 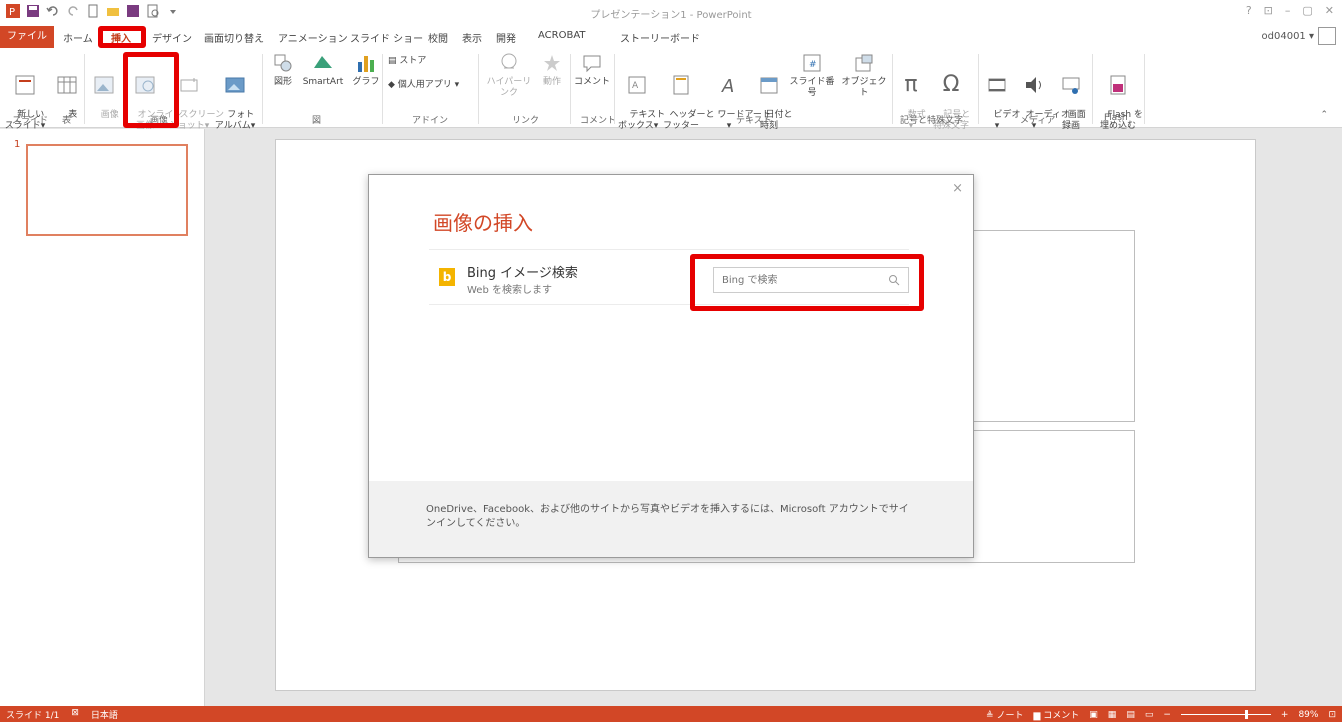 What do you see at coordinates (522, 273) in the screenshot?
I see `bing-search-title: Bing イメージ検索` at bounding box center [522, 273].